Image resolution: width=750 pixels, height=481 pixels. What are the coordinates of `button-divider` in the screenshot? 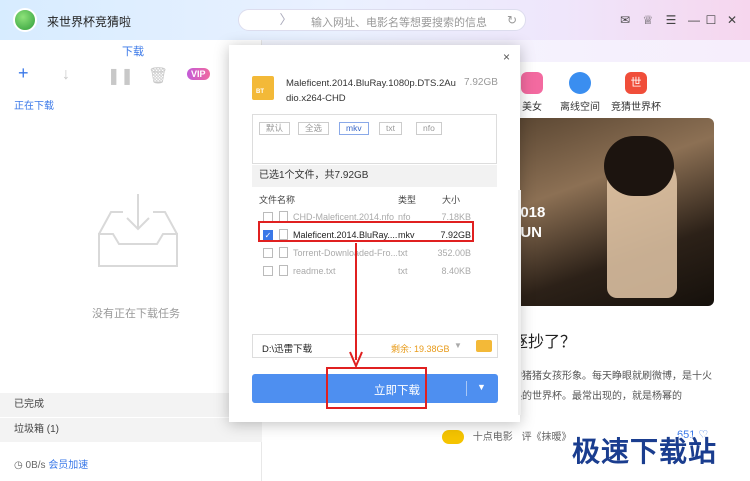 It's located at (466, 388).